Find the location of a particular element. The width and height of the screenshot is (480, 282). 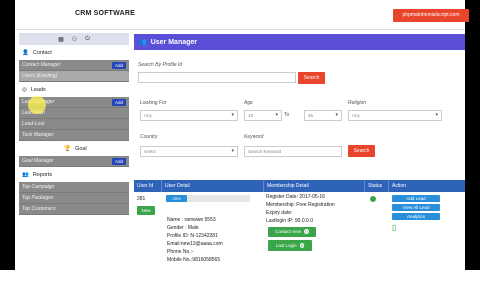

button-label: Contact view is located at coordinates (288, 231).